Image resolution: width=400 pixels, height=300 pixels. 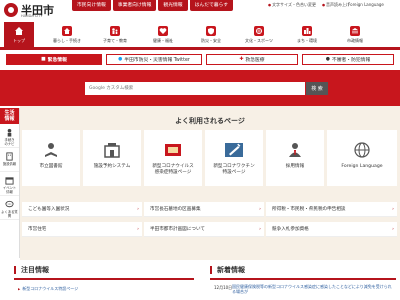 I want to click on nav-item-safety: 防災・安全, so click(x=211, y=34).